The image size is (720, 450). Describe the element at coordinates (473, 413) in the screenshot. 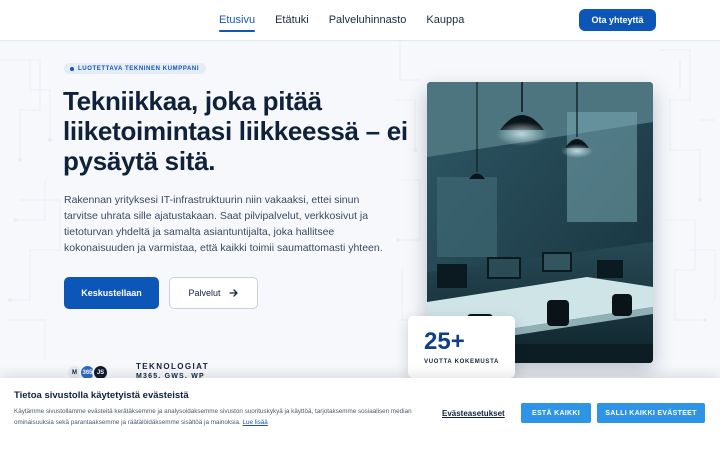

I see `cookie-settings-link: Evästeasetukset` at that location.